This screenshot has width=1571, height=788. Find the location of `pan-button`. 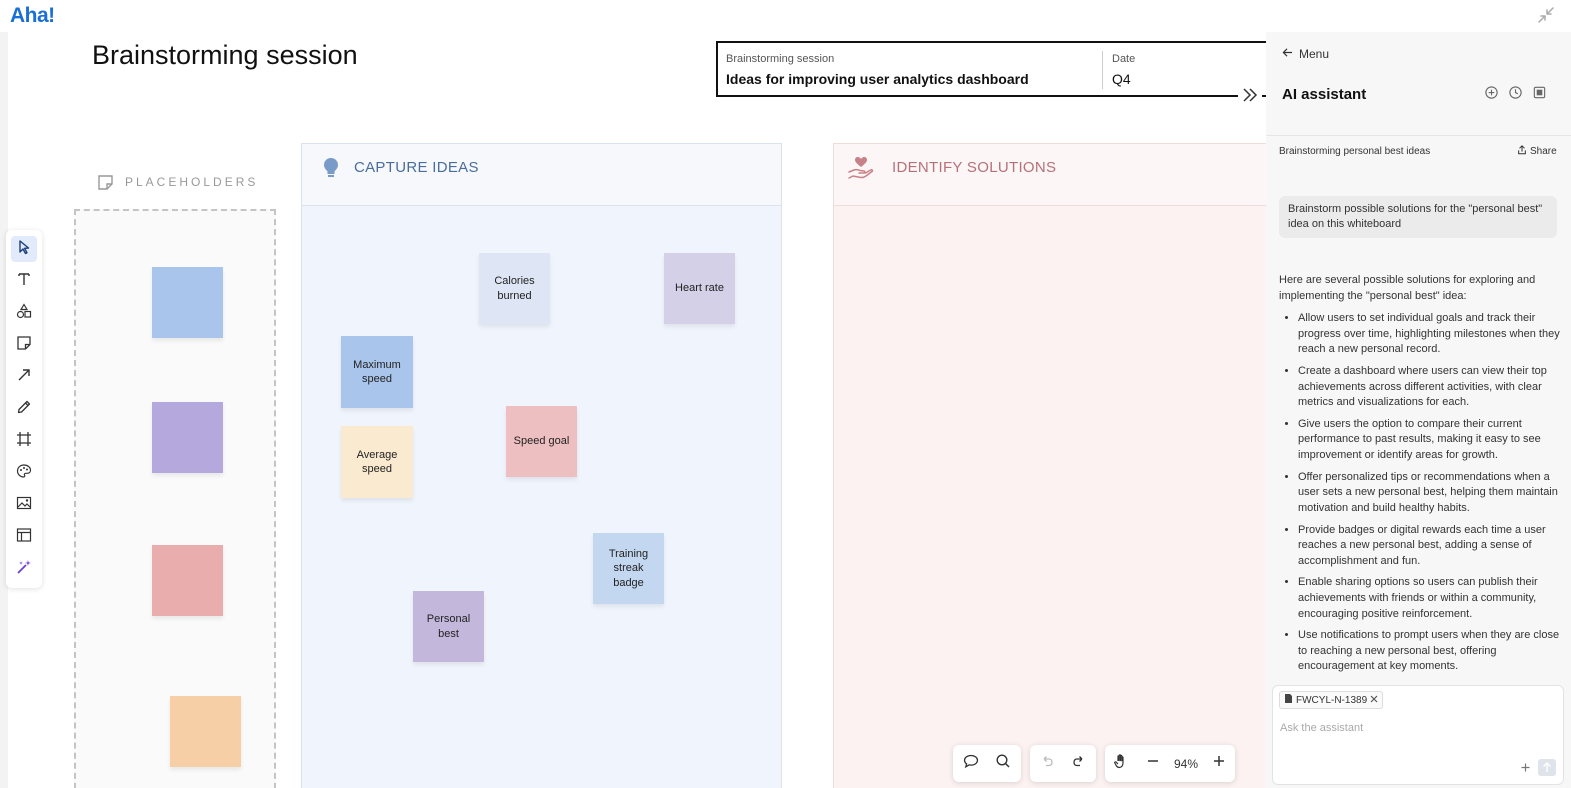

pan-button is located at coordinates (1121, 764).